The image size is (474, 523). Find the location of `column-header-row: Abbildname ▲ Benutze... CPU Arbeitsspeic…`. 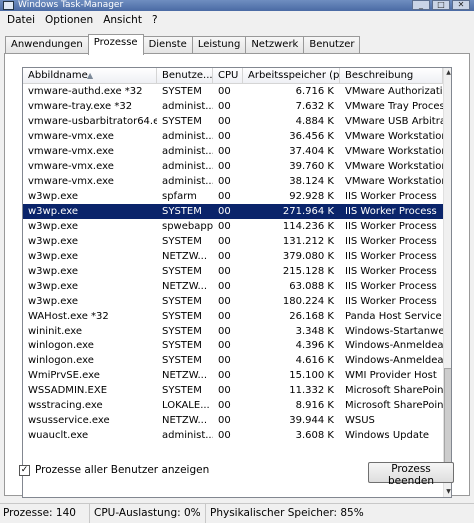

column-header-row: Abbildname ▲ Benutze... CPU Arbeitsspeic… is located at coordinates (233, 76).